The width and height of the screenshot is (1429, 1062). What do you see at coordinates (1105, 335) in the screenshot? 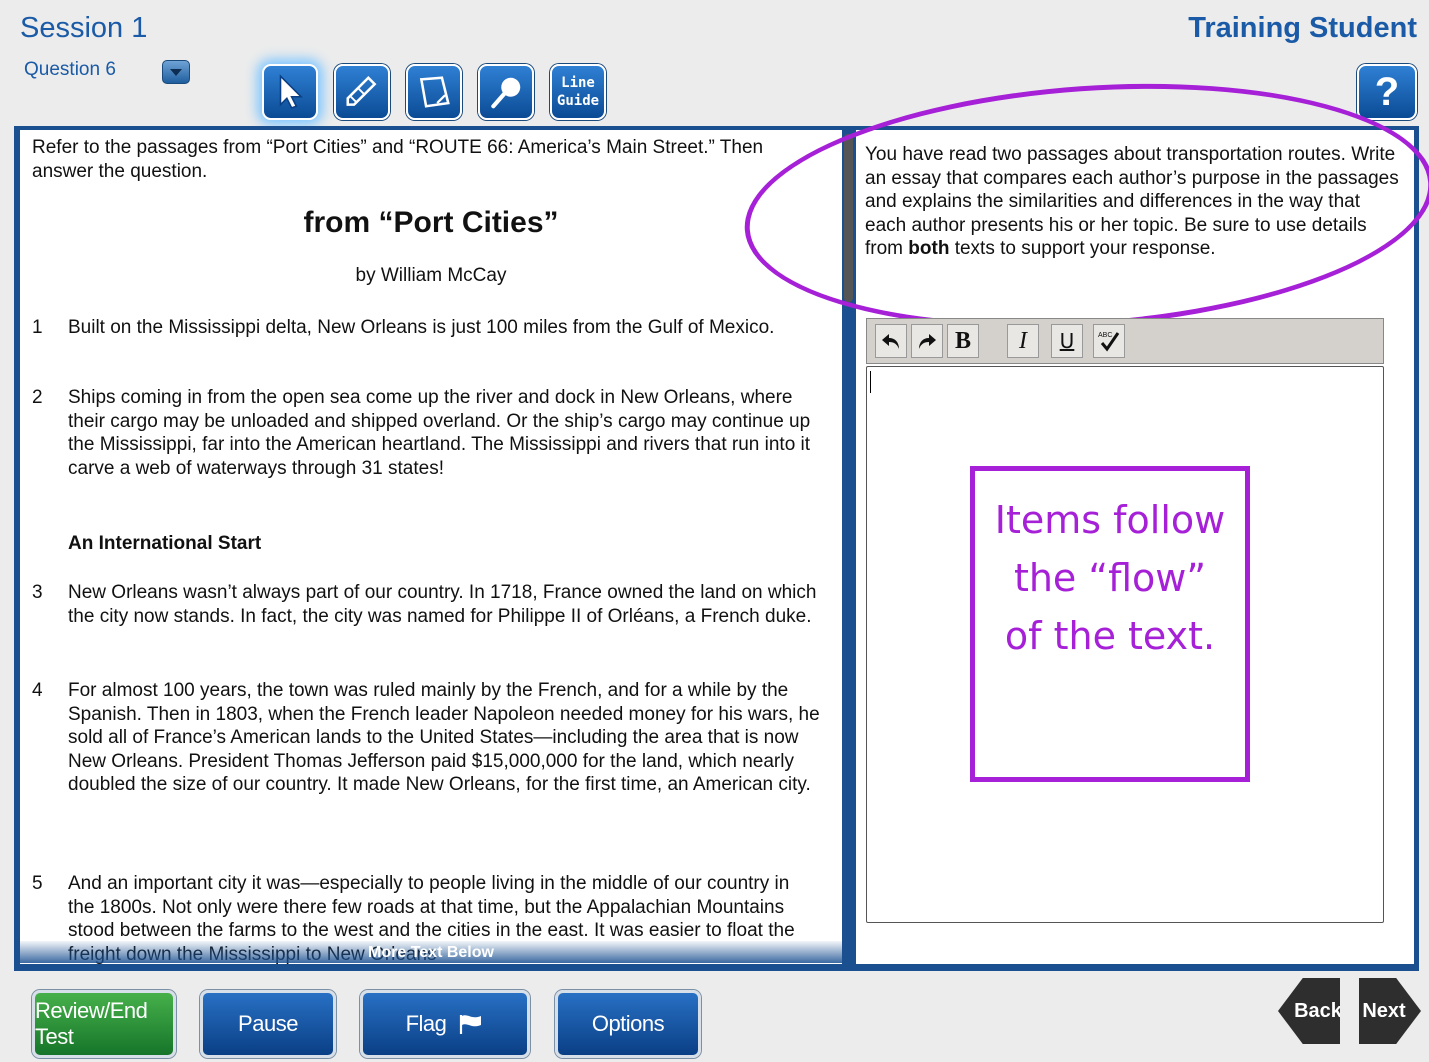
I see `spellcheck-abc-text: ABC` at bounding box center [1105, 335].